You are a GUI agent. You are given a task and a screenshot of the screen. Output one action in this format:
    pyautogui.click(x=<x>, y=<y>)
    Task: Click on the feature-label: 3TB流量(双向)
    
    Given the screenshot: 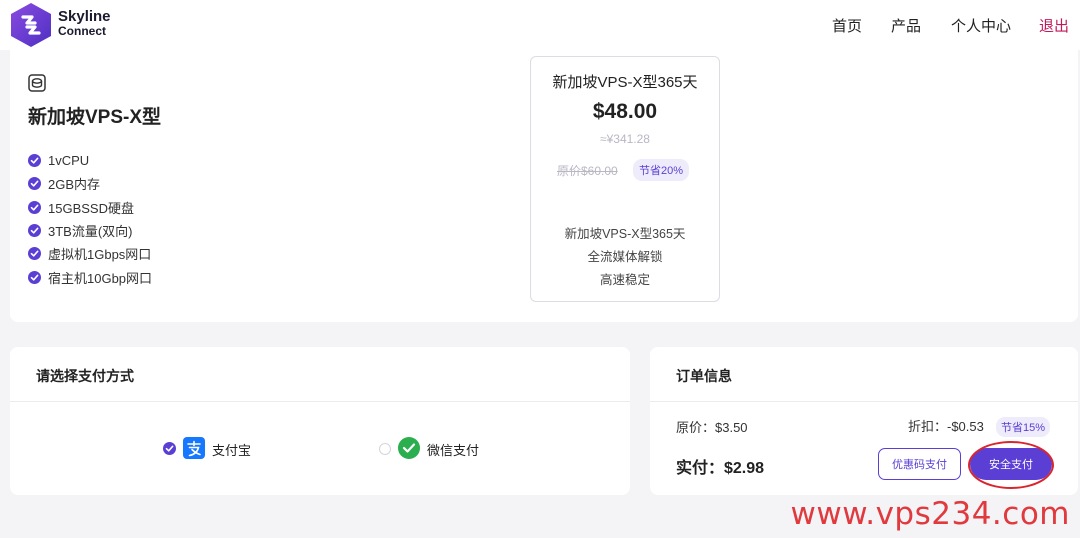 What is the action you would take?
    pyautogui.click(x=90, y=232)
    